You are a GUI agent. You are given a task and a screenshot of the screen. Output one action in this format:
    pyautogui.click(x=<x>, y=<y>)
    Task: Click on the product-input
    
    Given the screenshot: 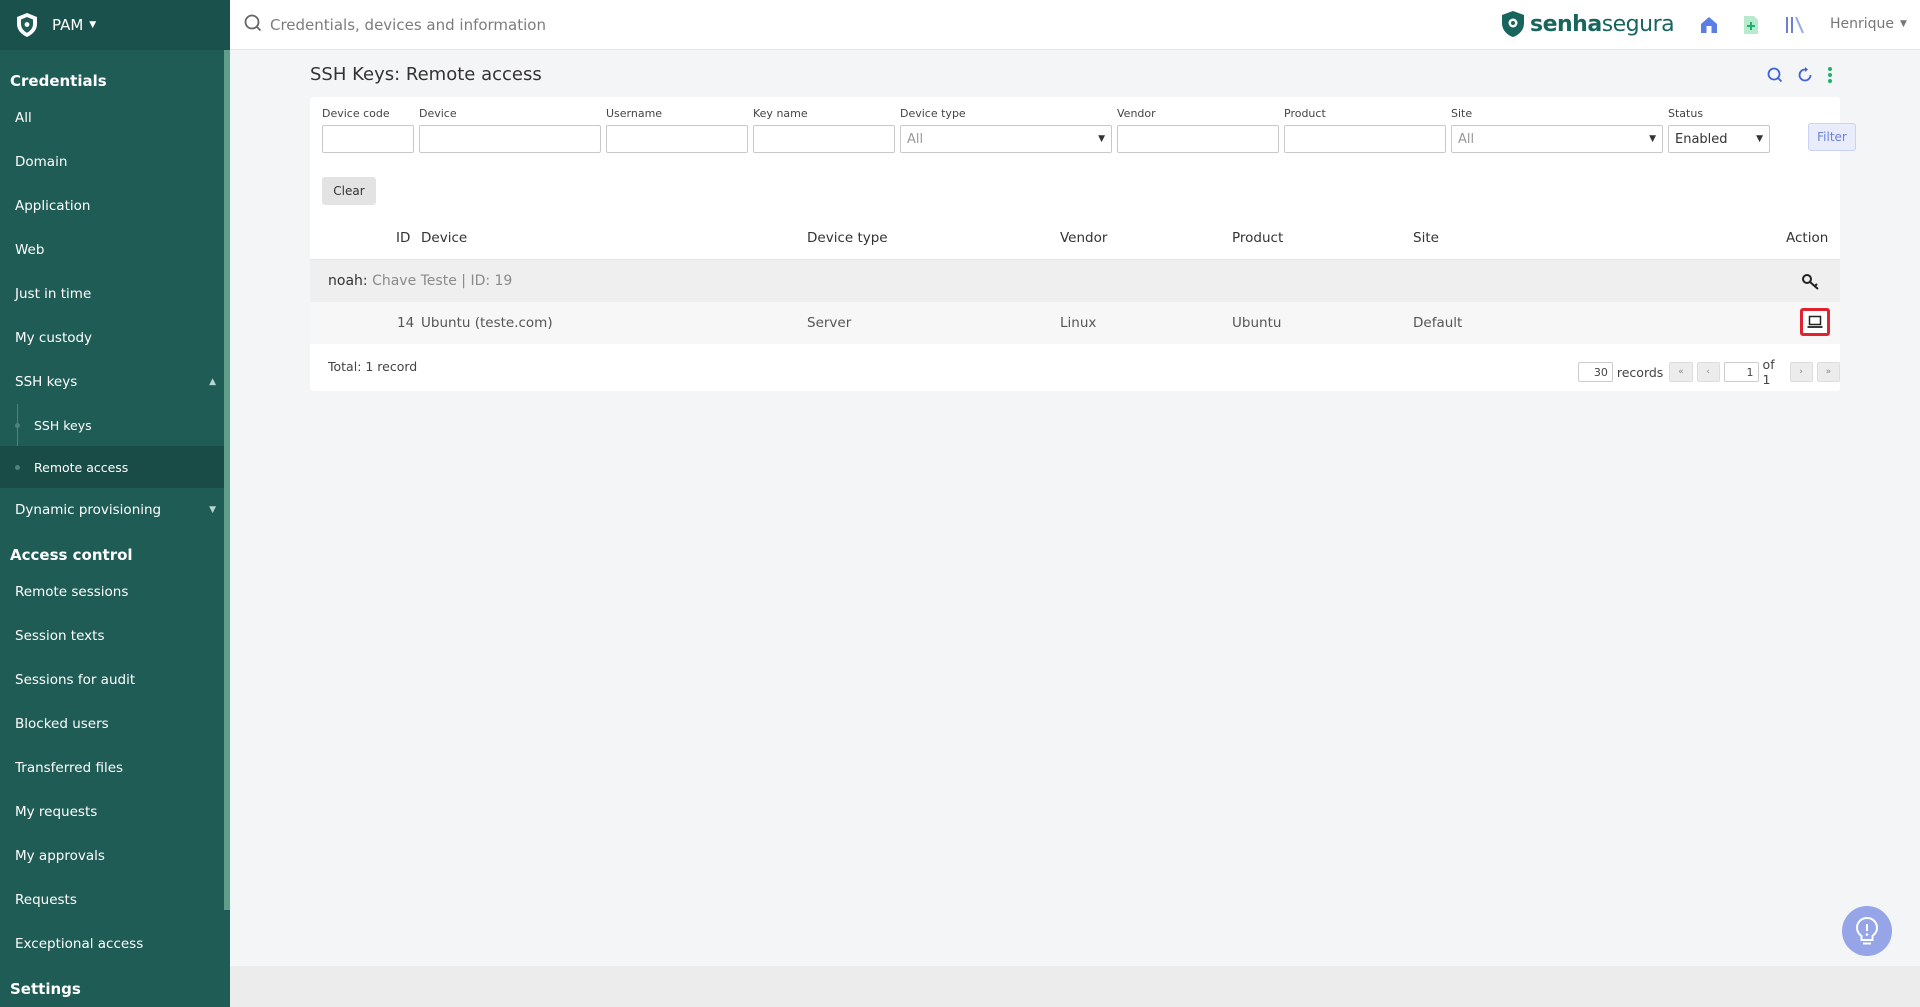 What is the action you would take?
    pyautogui.click(x=1365, y=139)
    